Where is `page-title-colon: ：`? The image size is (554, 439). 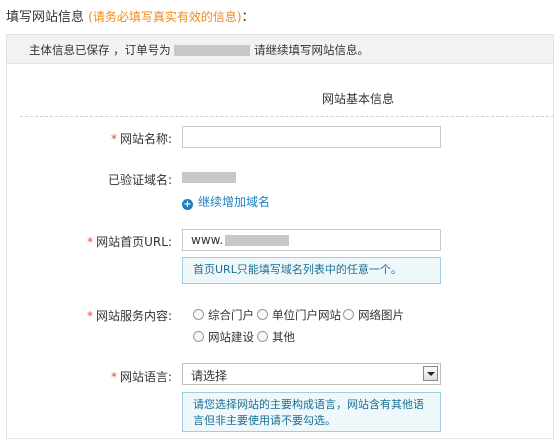
page-title-colon: ： is located at coordinates (248, 17).